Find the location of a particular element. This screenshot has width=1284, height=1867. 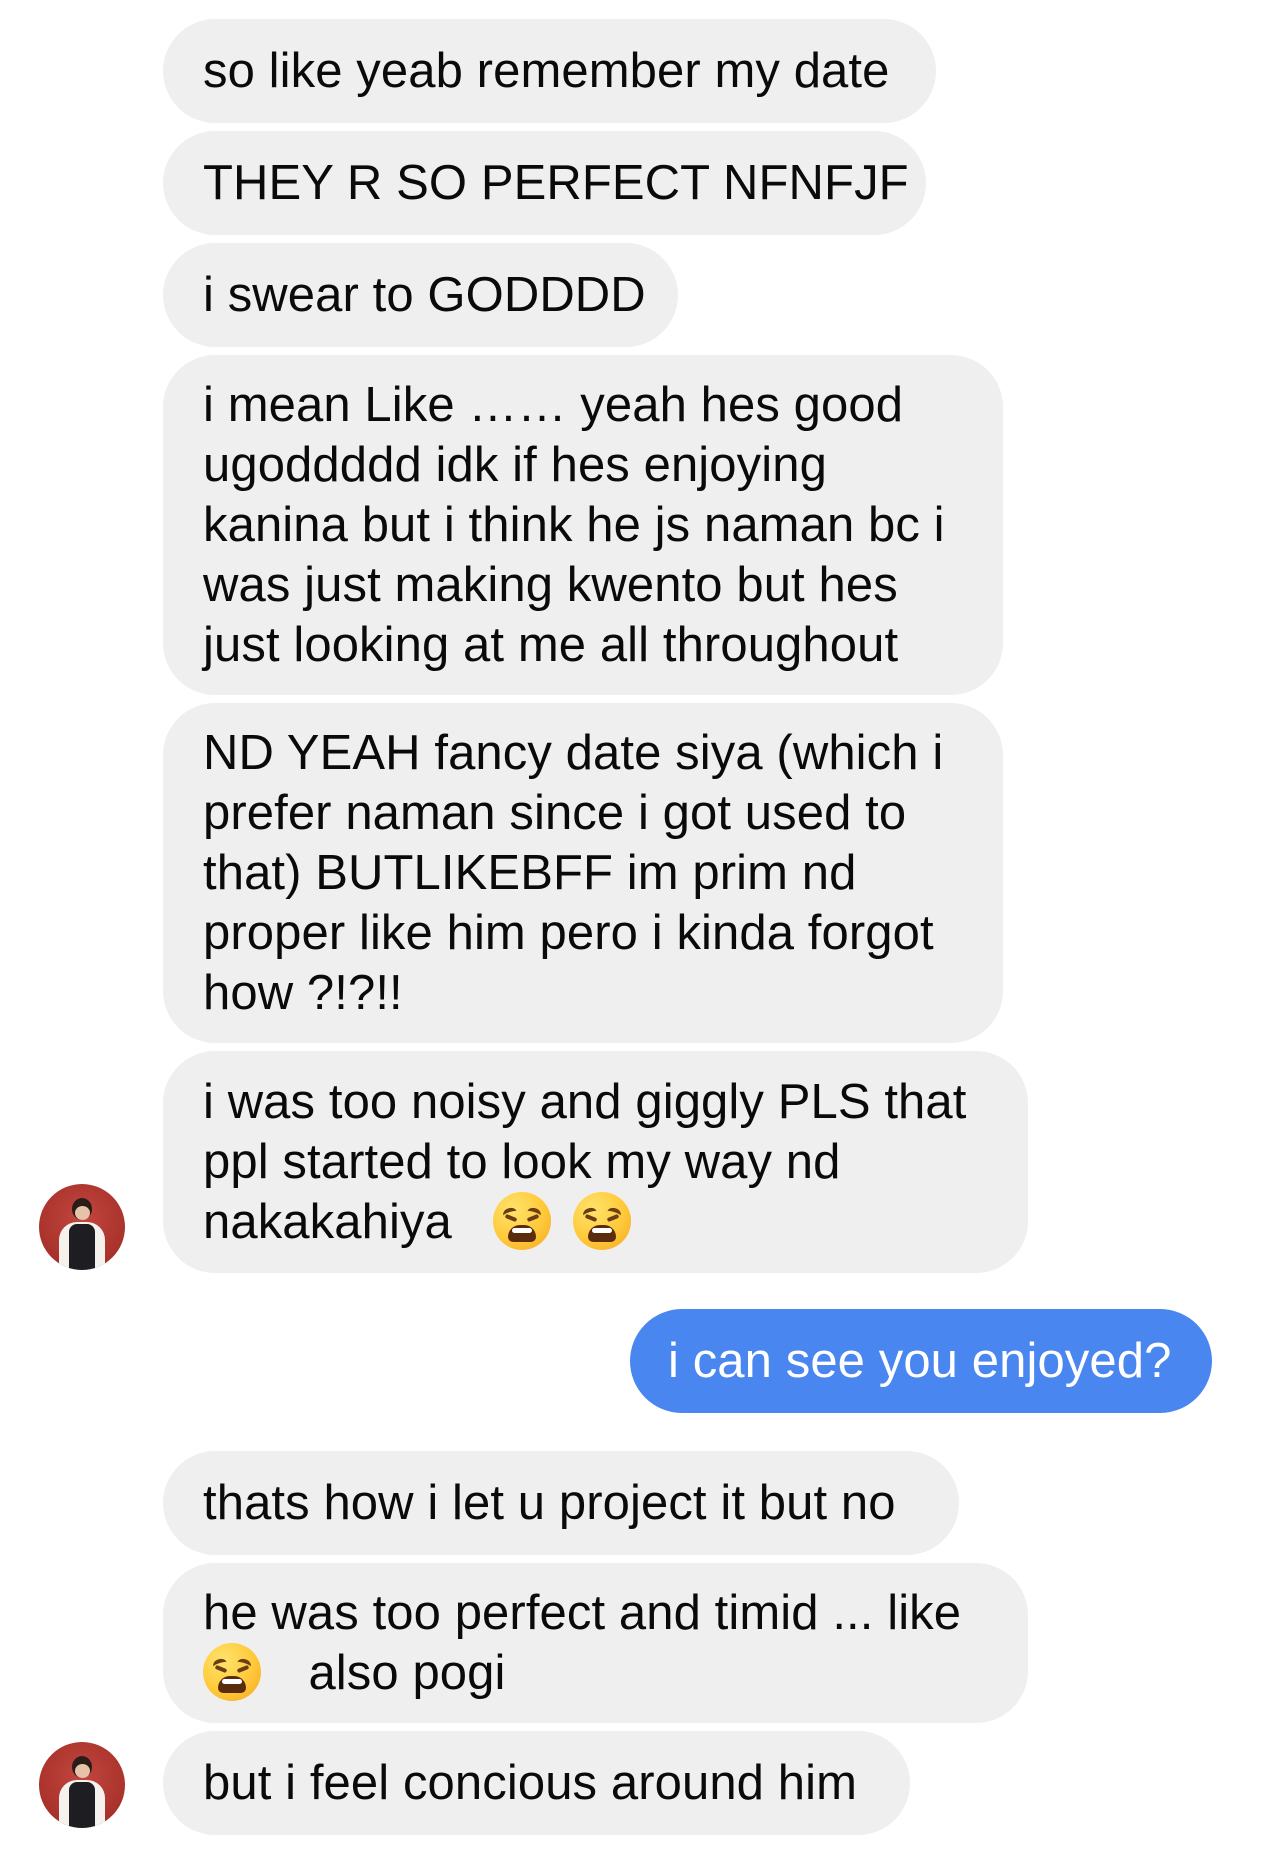

message-bubble-outgoing: i can see you enjoyed? is located at coordinates (921, 1361).